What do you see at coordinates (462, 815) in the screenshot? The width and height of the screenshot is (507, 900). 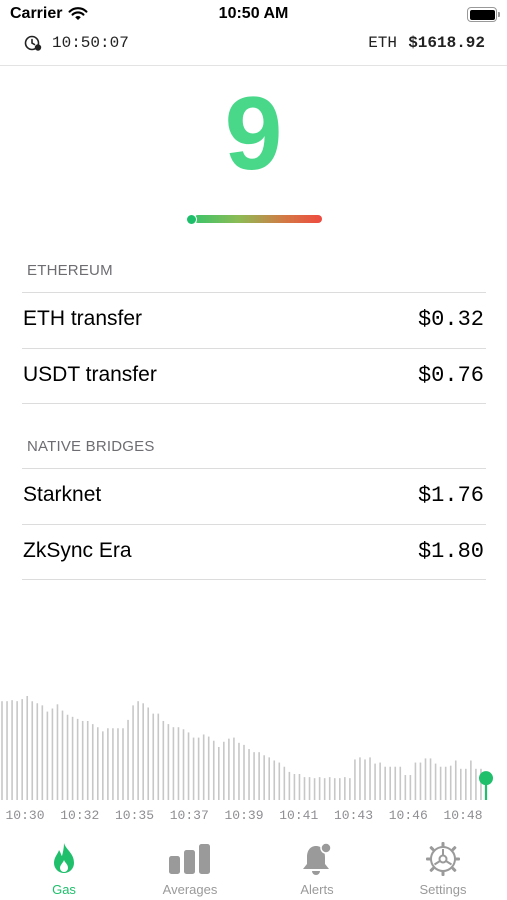 I see `chart-tick-label: 10:48` at bounding box center [462, 815].